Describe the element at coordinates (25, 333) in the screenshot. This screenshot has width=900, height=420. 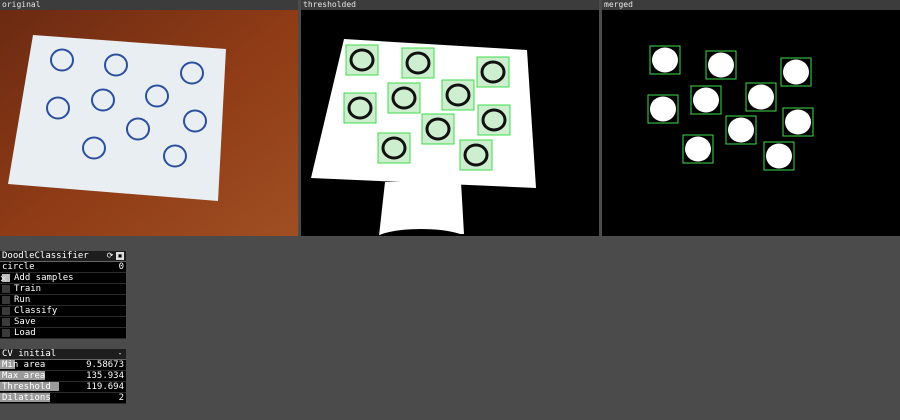
I see `toggle-label: Load` at that location.